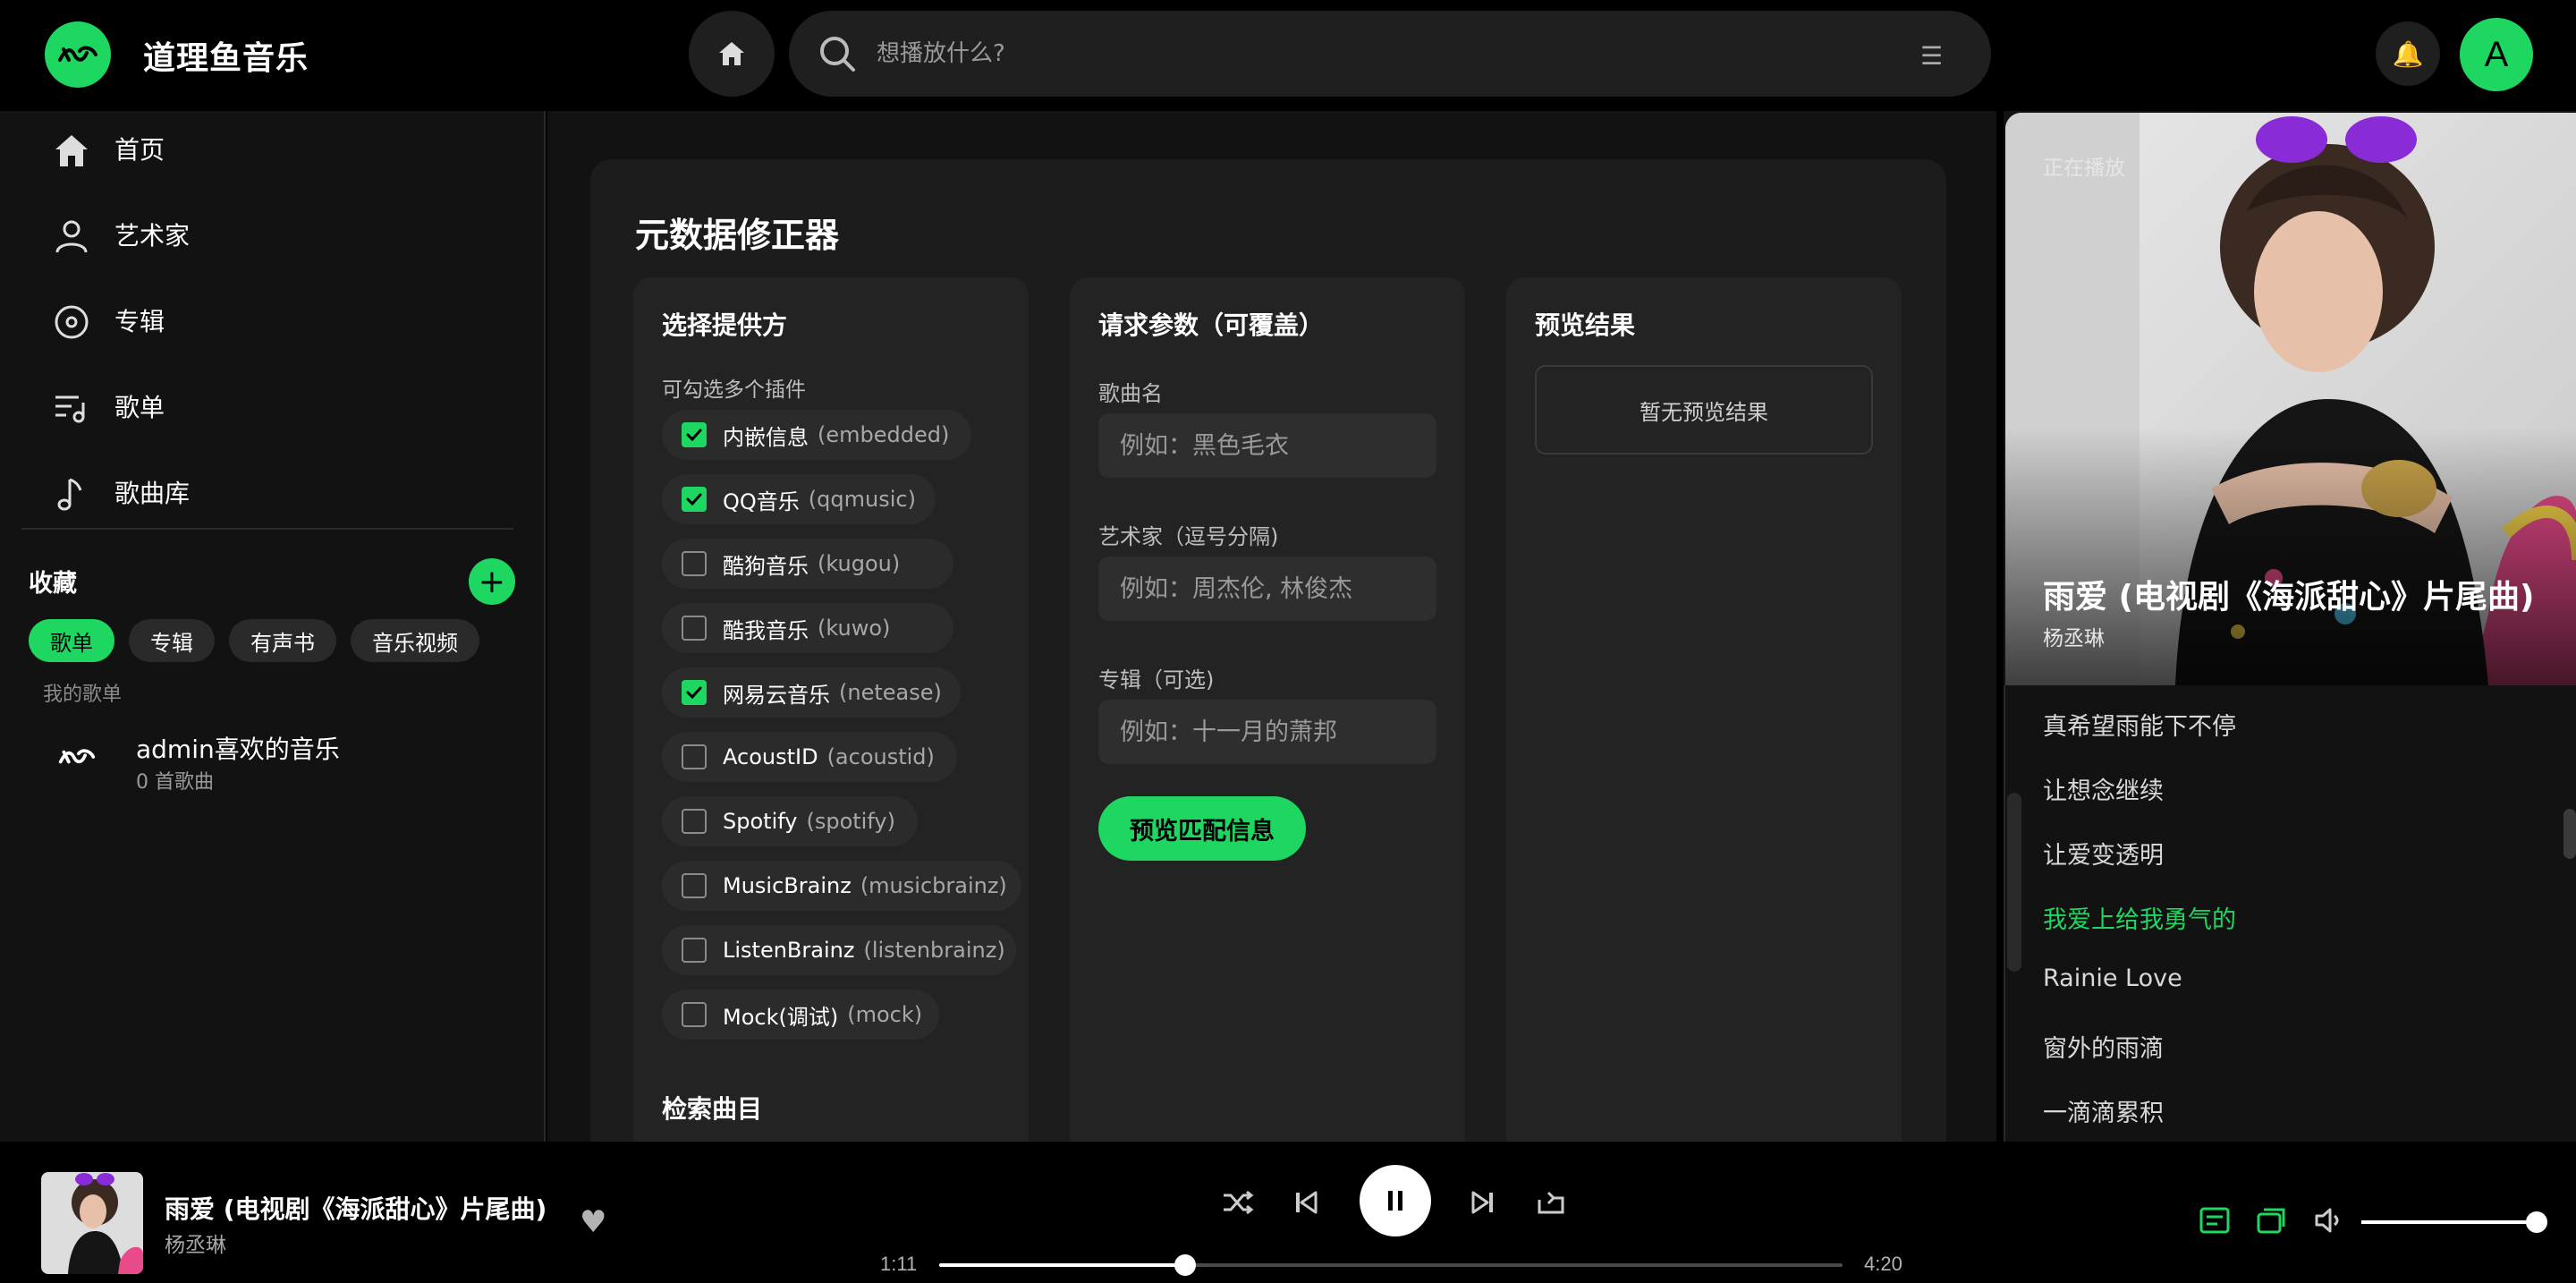 The height and width of the screenshot is (1283, 2576). I want to click on total-time: 4:20, so click(1883, 1264).